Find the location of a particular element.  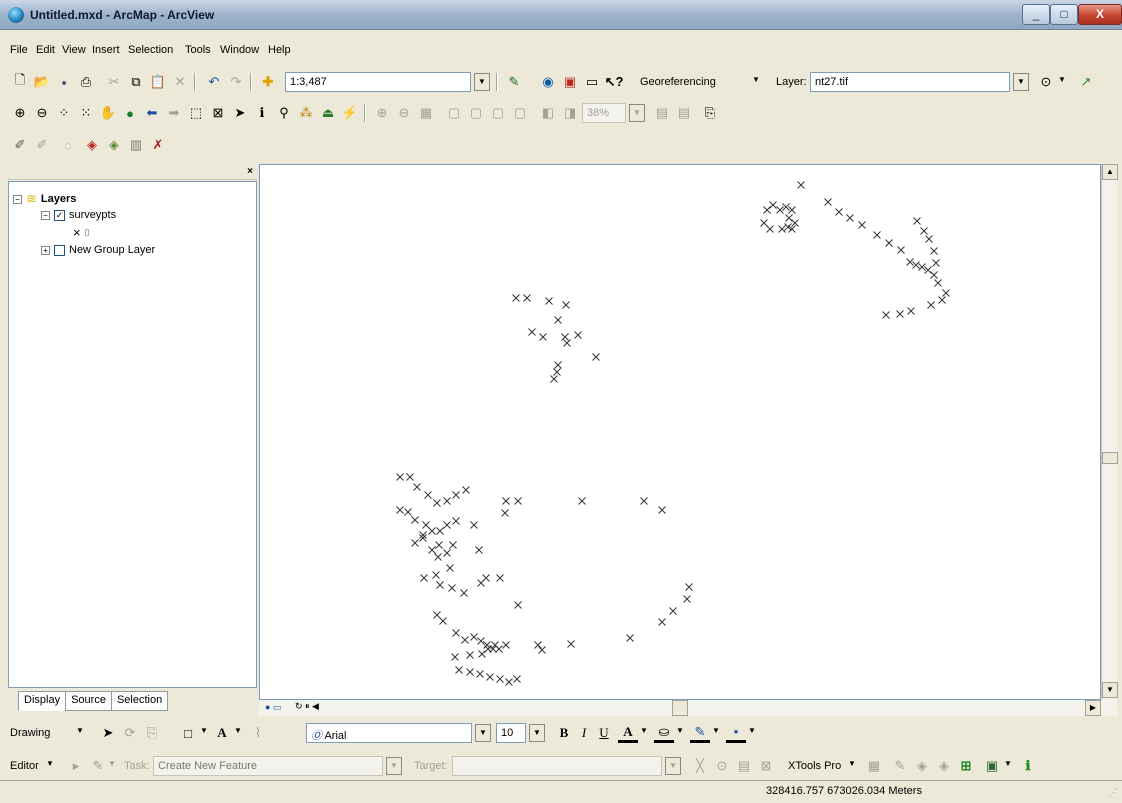

fill-color-dropdown-icon: ▼ is located at coordinates (680, 730).